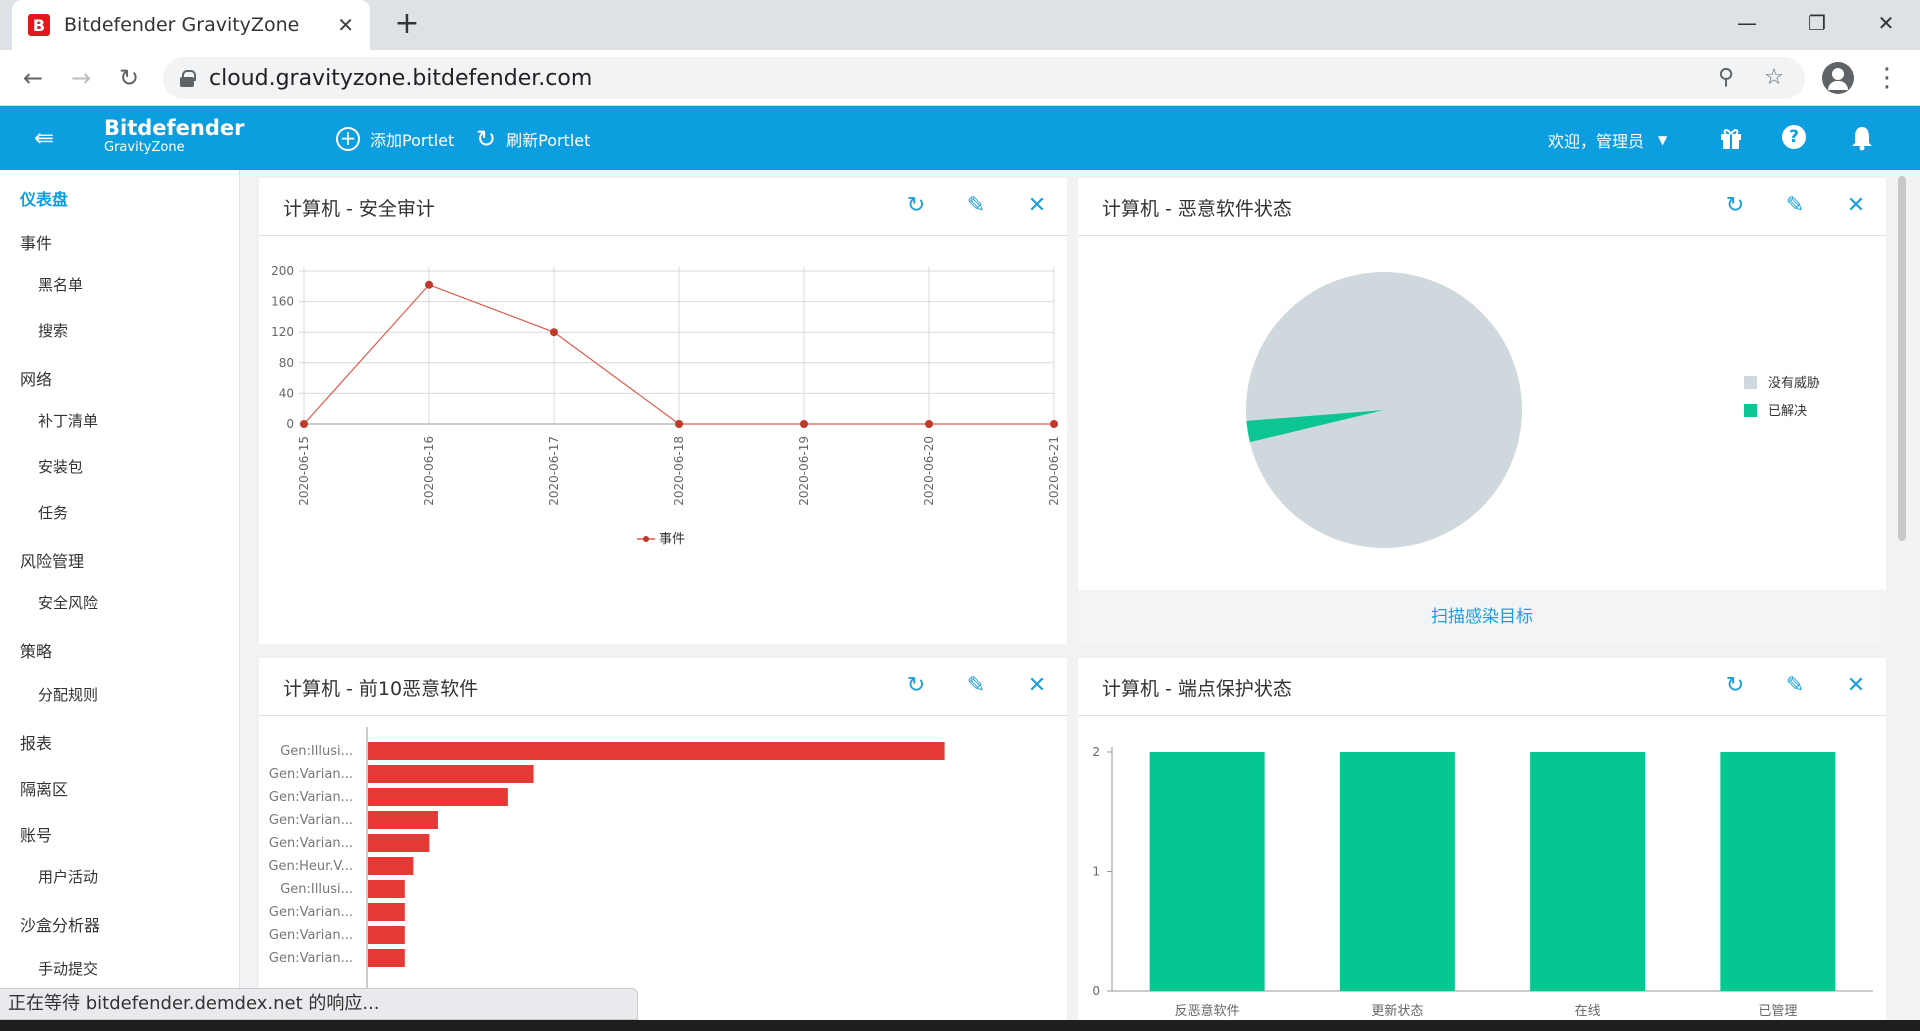 Image resolution: width=1920 pixels, height=1031 pixels. What do you see at coordinates (68, 420) in the screenshot?
I see `sidebar-item-patch-inventory: 补丁清单` at bounding box center [68, 420].